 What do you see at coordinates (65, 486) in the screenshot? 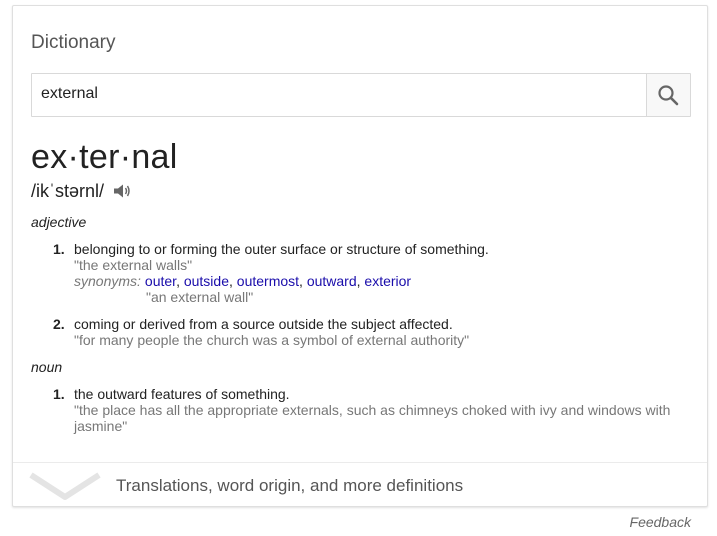
I see `chevron-down-icon` at bounding box center [65, 486].